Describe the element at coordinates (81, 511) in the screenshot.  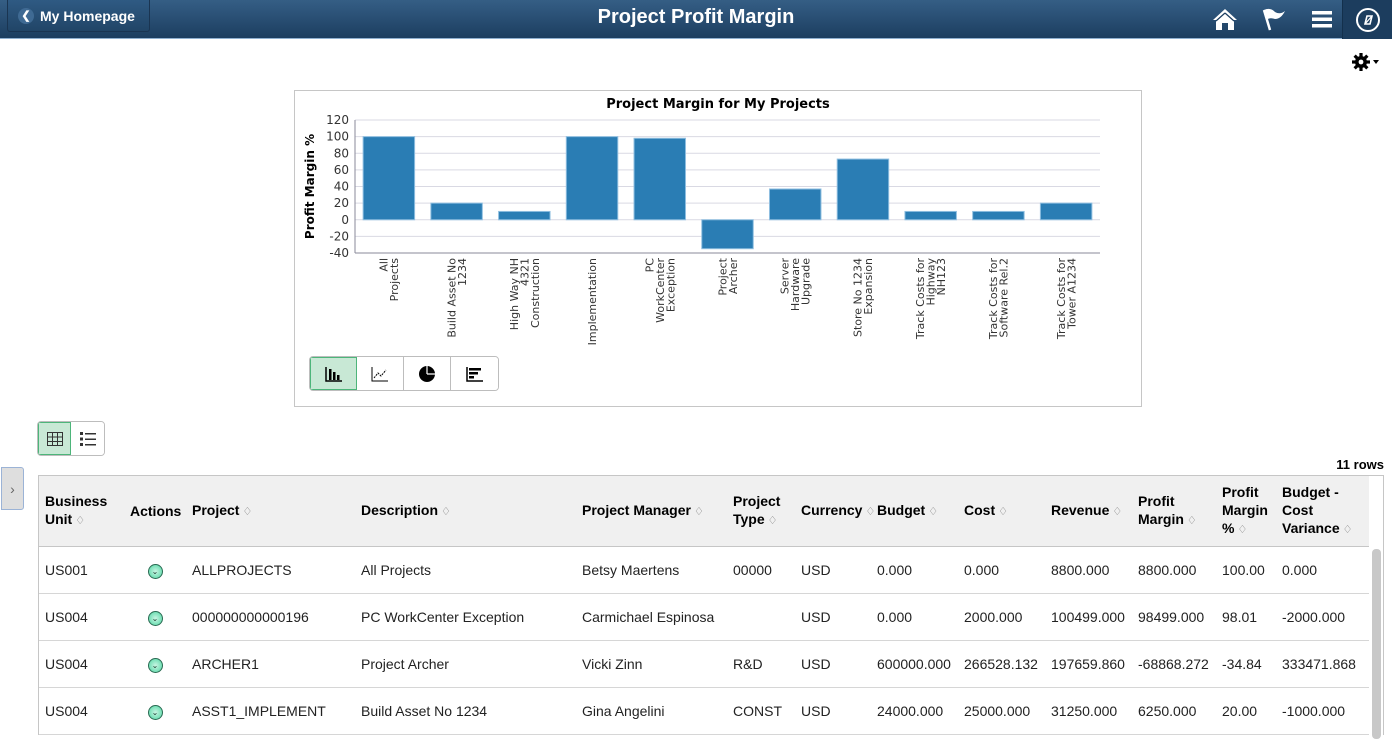
I see `column-header: Business Unit ♢` at that location.